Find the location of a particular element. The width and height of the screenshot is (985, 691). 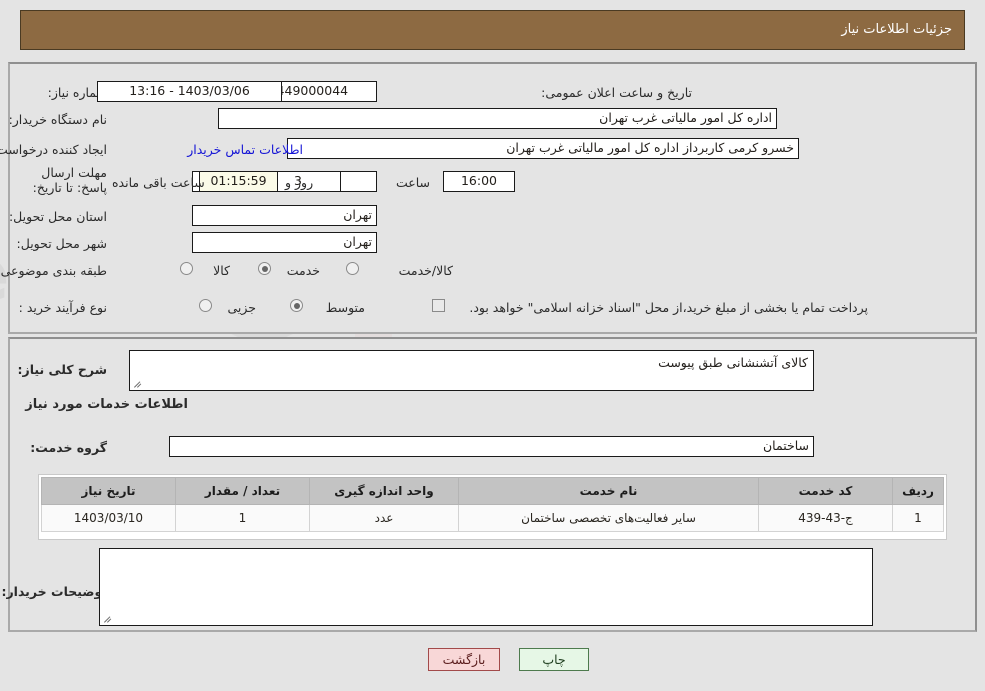

th-service-code: کد خدمت is located at coordinates (825, 491).